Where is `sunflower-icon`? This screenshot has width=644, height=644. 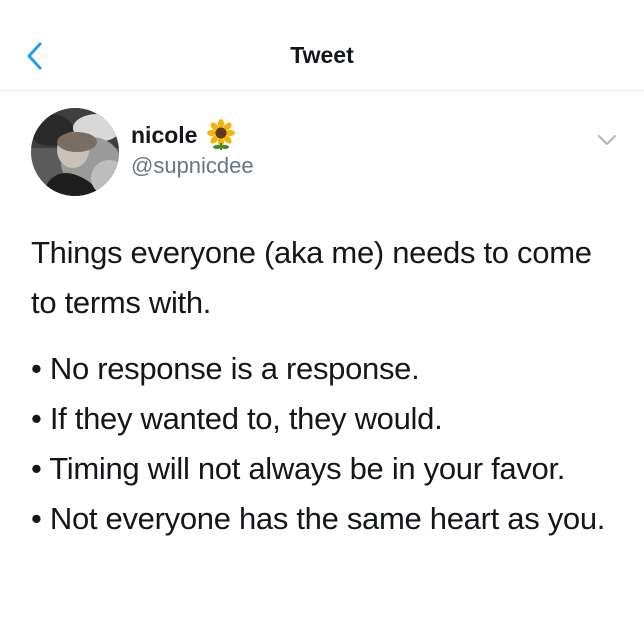
sunflower-icon is located at coordinates (221, 135).